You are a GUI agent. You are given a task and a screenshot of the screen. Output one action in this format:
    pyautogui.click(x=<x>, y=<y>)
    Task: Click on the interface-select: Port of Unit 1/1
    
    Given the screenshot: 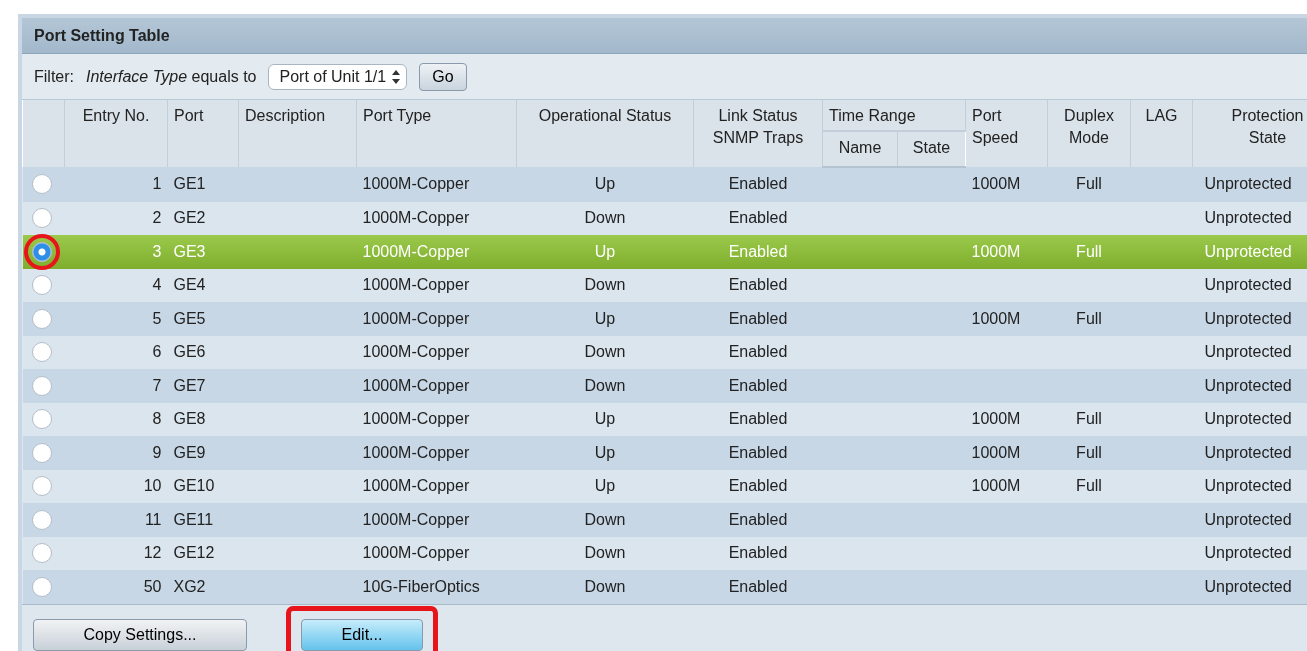 What is the action you would take?
    pyautogui.click(x=338, y=76)
    